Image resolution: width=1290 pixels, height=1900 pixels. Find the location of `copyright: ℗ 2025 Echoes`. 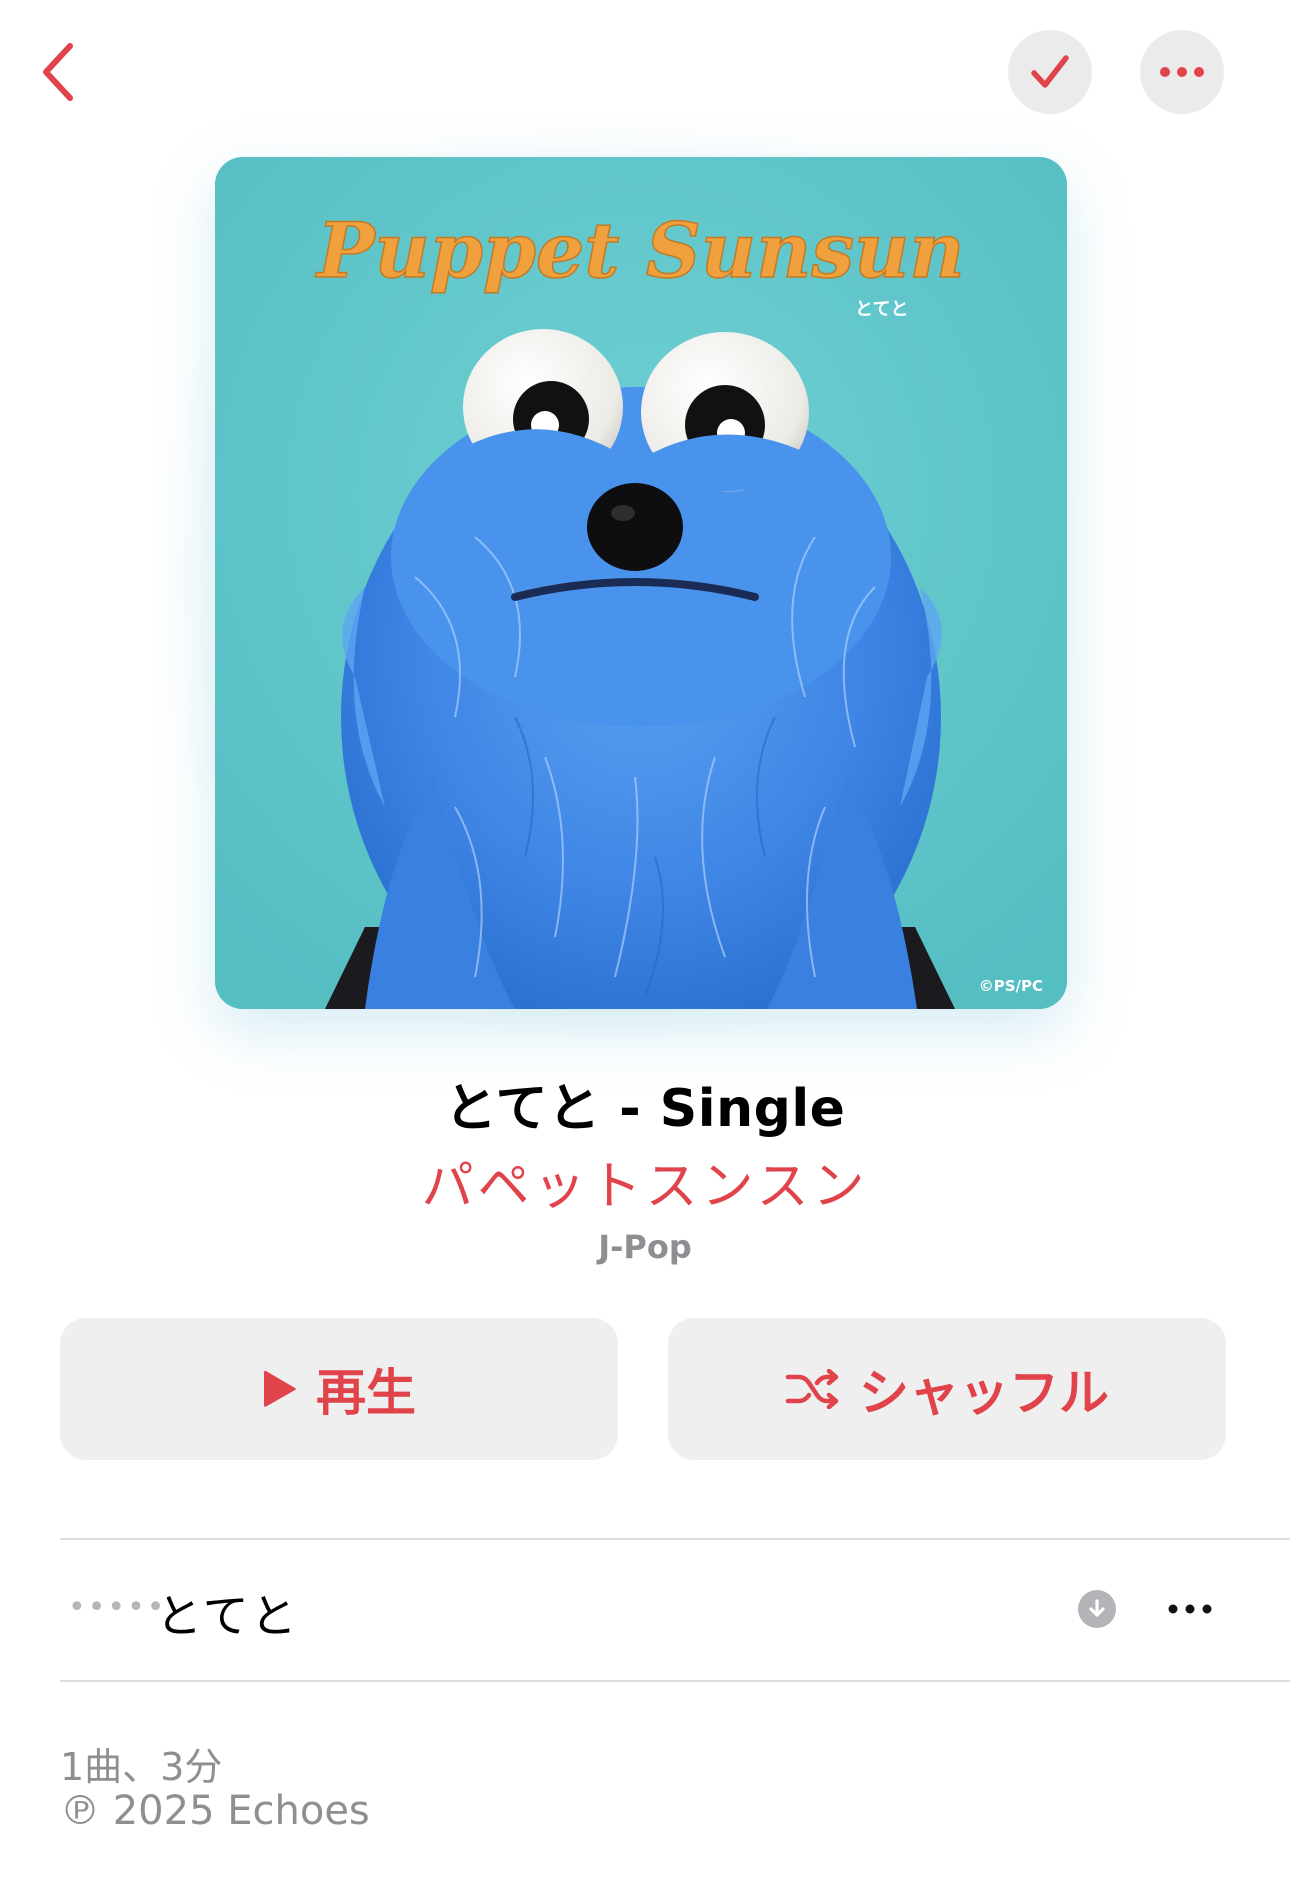

copyright: ℗ 2025 Echoes is located at coordinates (215, 1811).